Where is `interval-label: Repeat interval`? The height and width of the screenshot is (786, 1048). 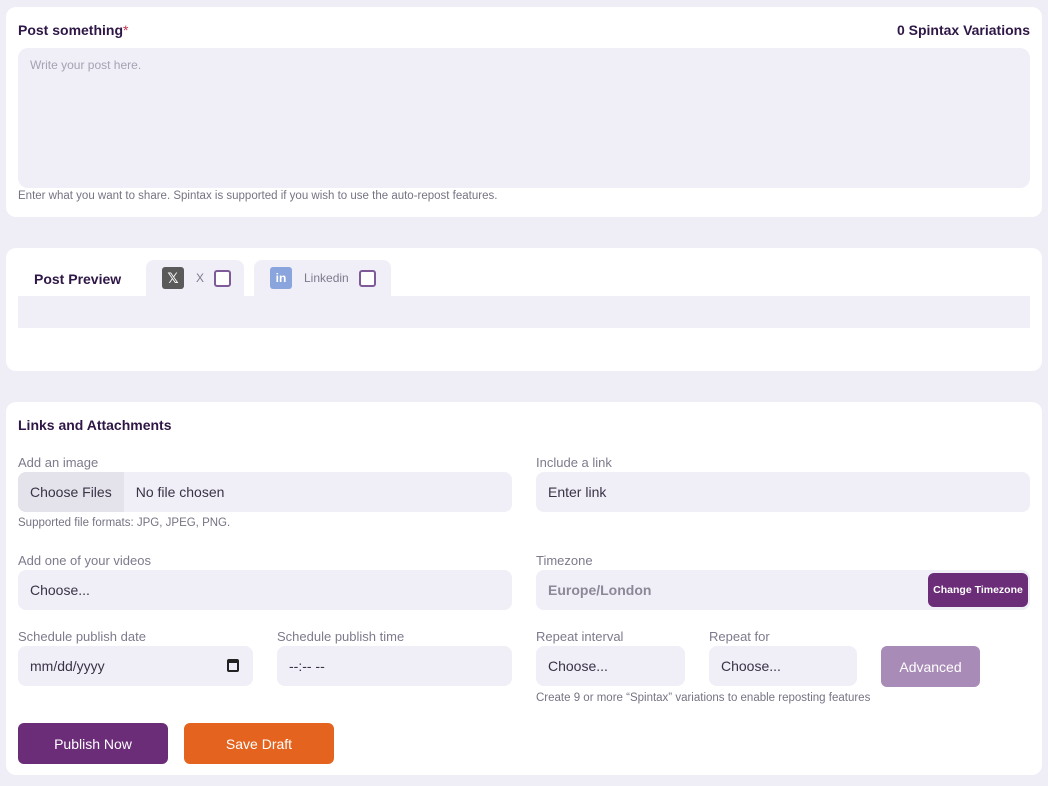
interval-label: Repeat interval is located at coordinates (580, 636).